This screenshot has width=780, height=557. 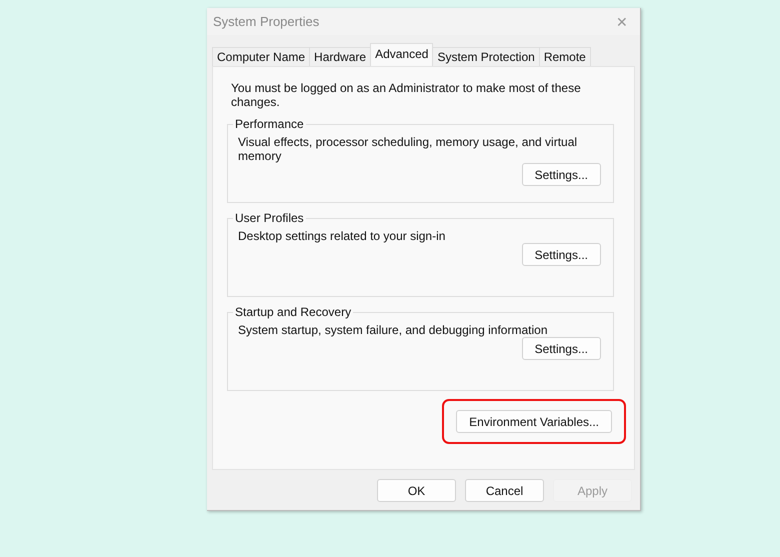 I want to click on group-description: System startup, system failure, and debugging information, so click(x=393, y=330).